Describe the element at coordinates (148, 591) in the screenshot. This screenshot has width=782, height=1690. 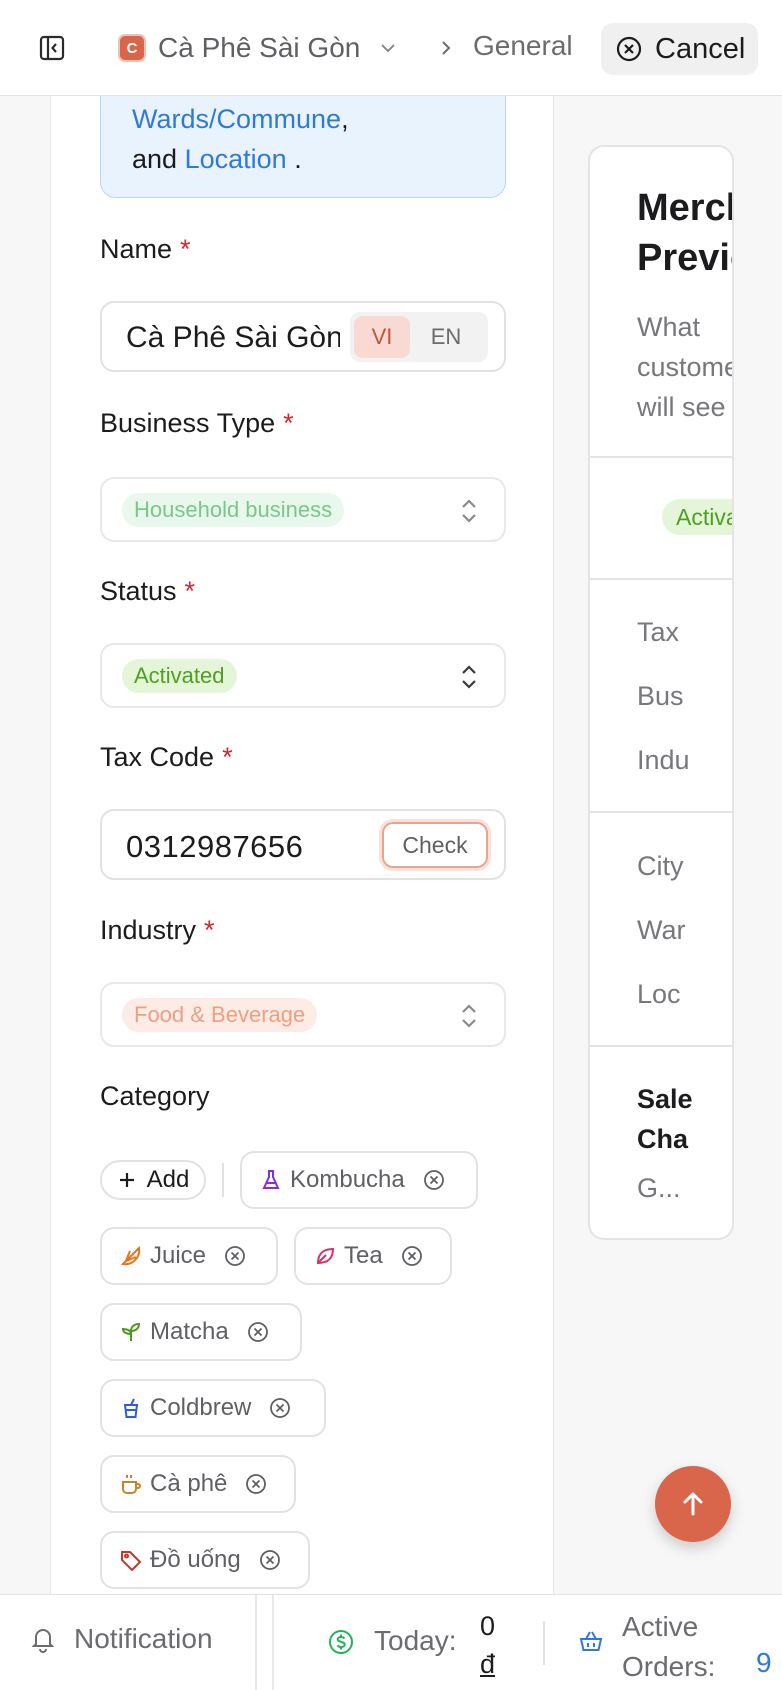
I see `status-label: Status *` at that location.